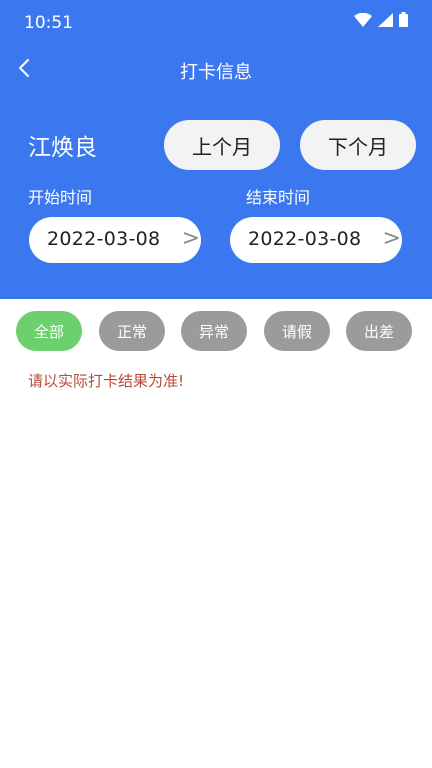 This screenshot has width=432, height=768. What do you see at coordinates (49, 331) in the screenshot?
I see `filter-chip-all: 全部` at bounding box center [49, 331].